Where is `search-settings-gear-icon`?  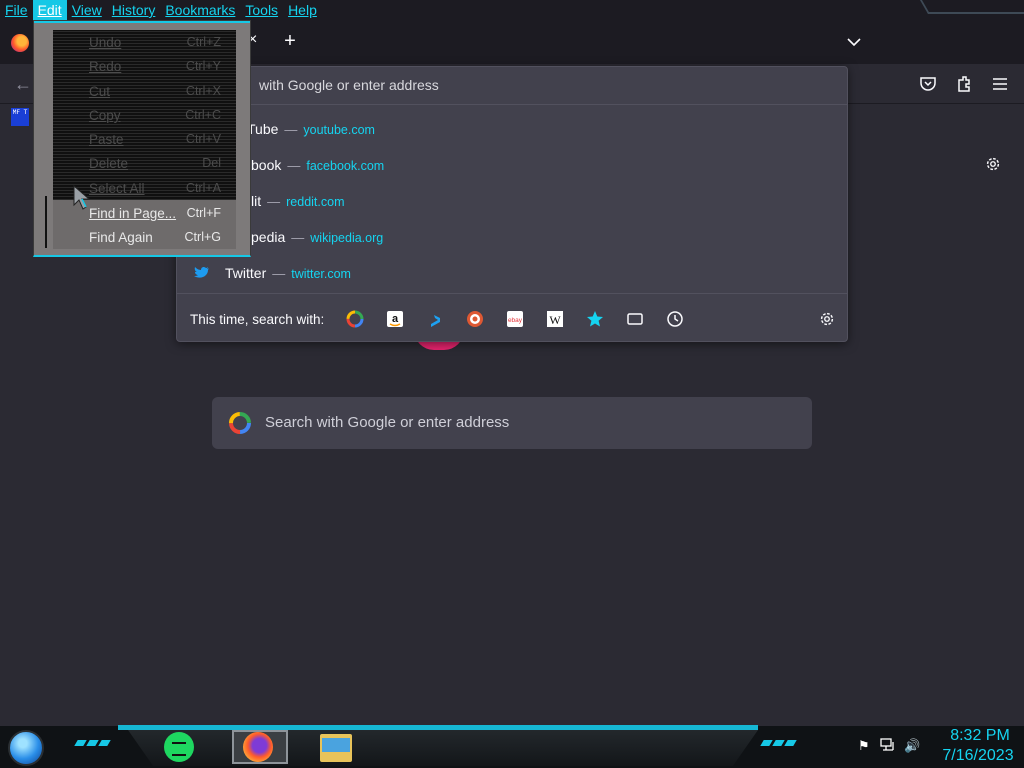 search-settings-gear-icon is located at coordinates (827, 319).